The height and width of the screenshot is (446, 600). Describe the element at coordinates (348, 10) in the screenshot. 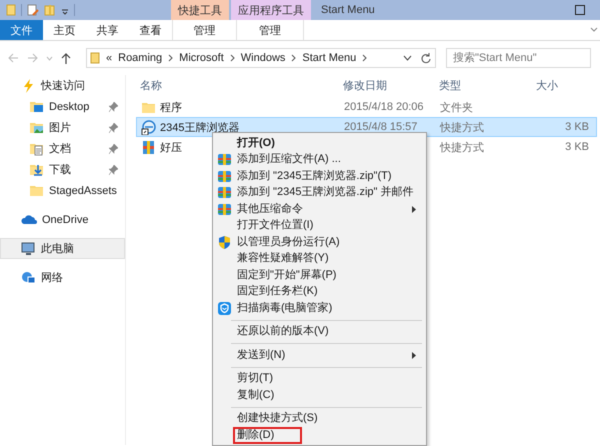

I see `window-title: Start Menu` at that location.